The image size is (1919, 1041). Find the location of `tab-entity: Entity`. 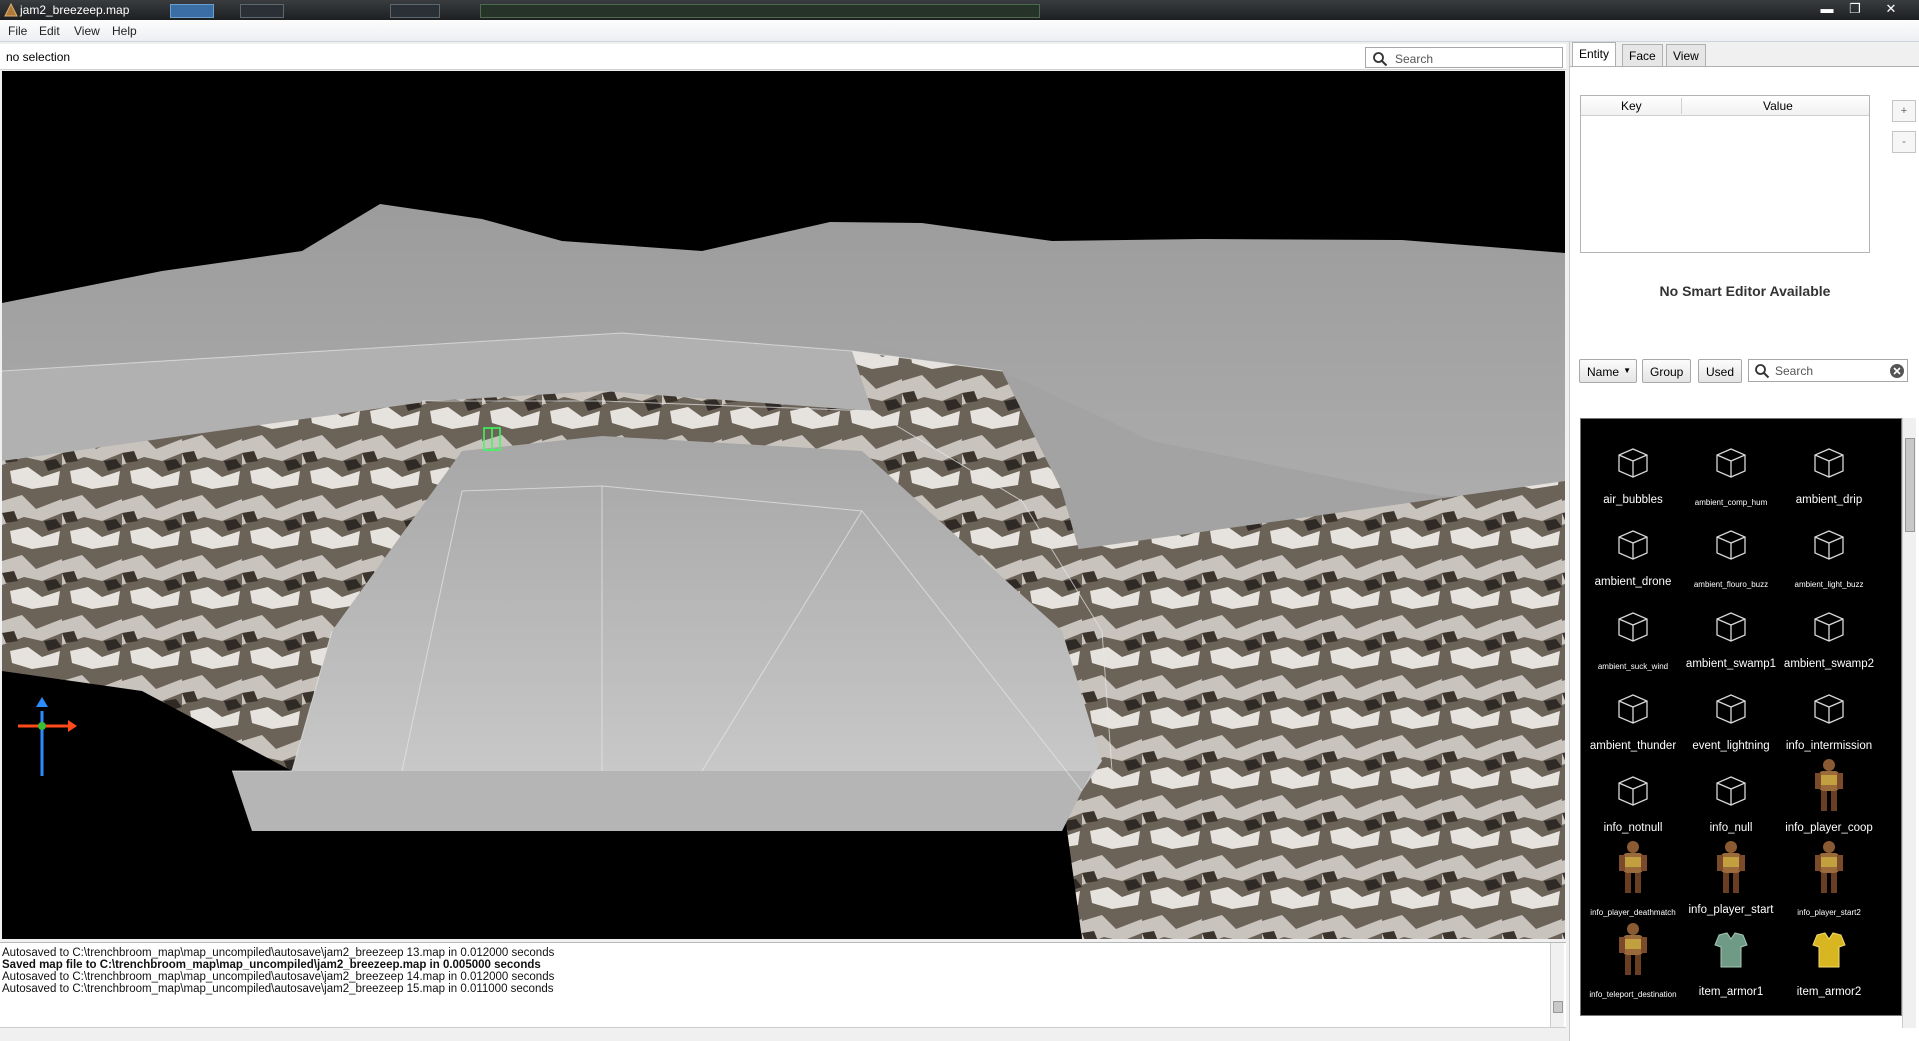

tab-entity: Entity is located at coordinates (1594, 54).